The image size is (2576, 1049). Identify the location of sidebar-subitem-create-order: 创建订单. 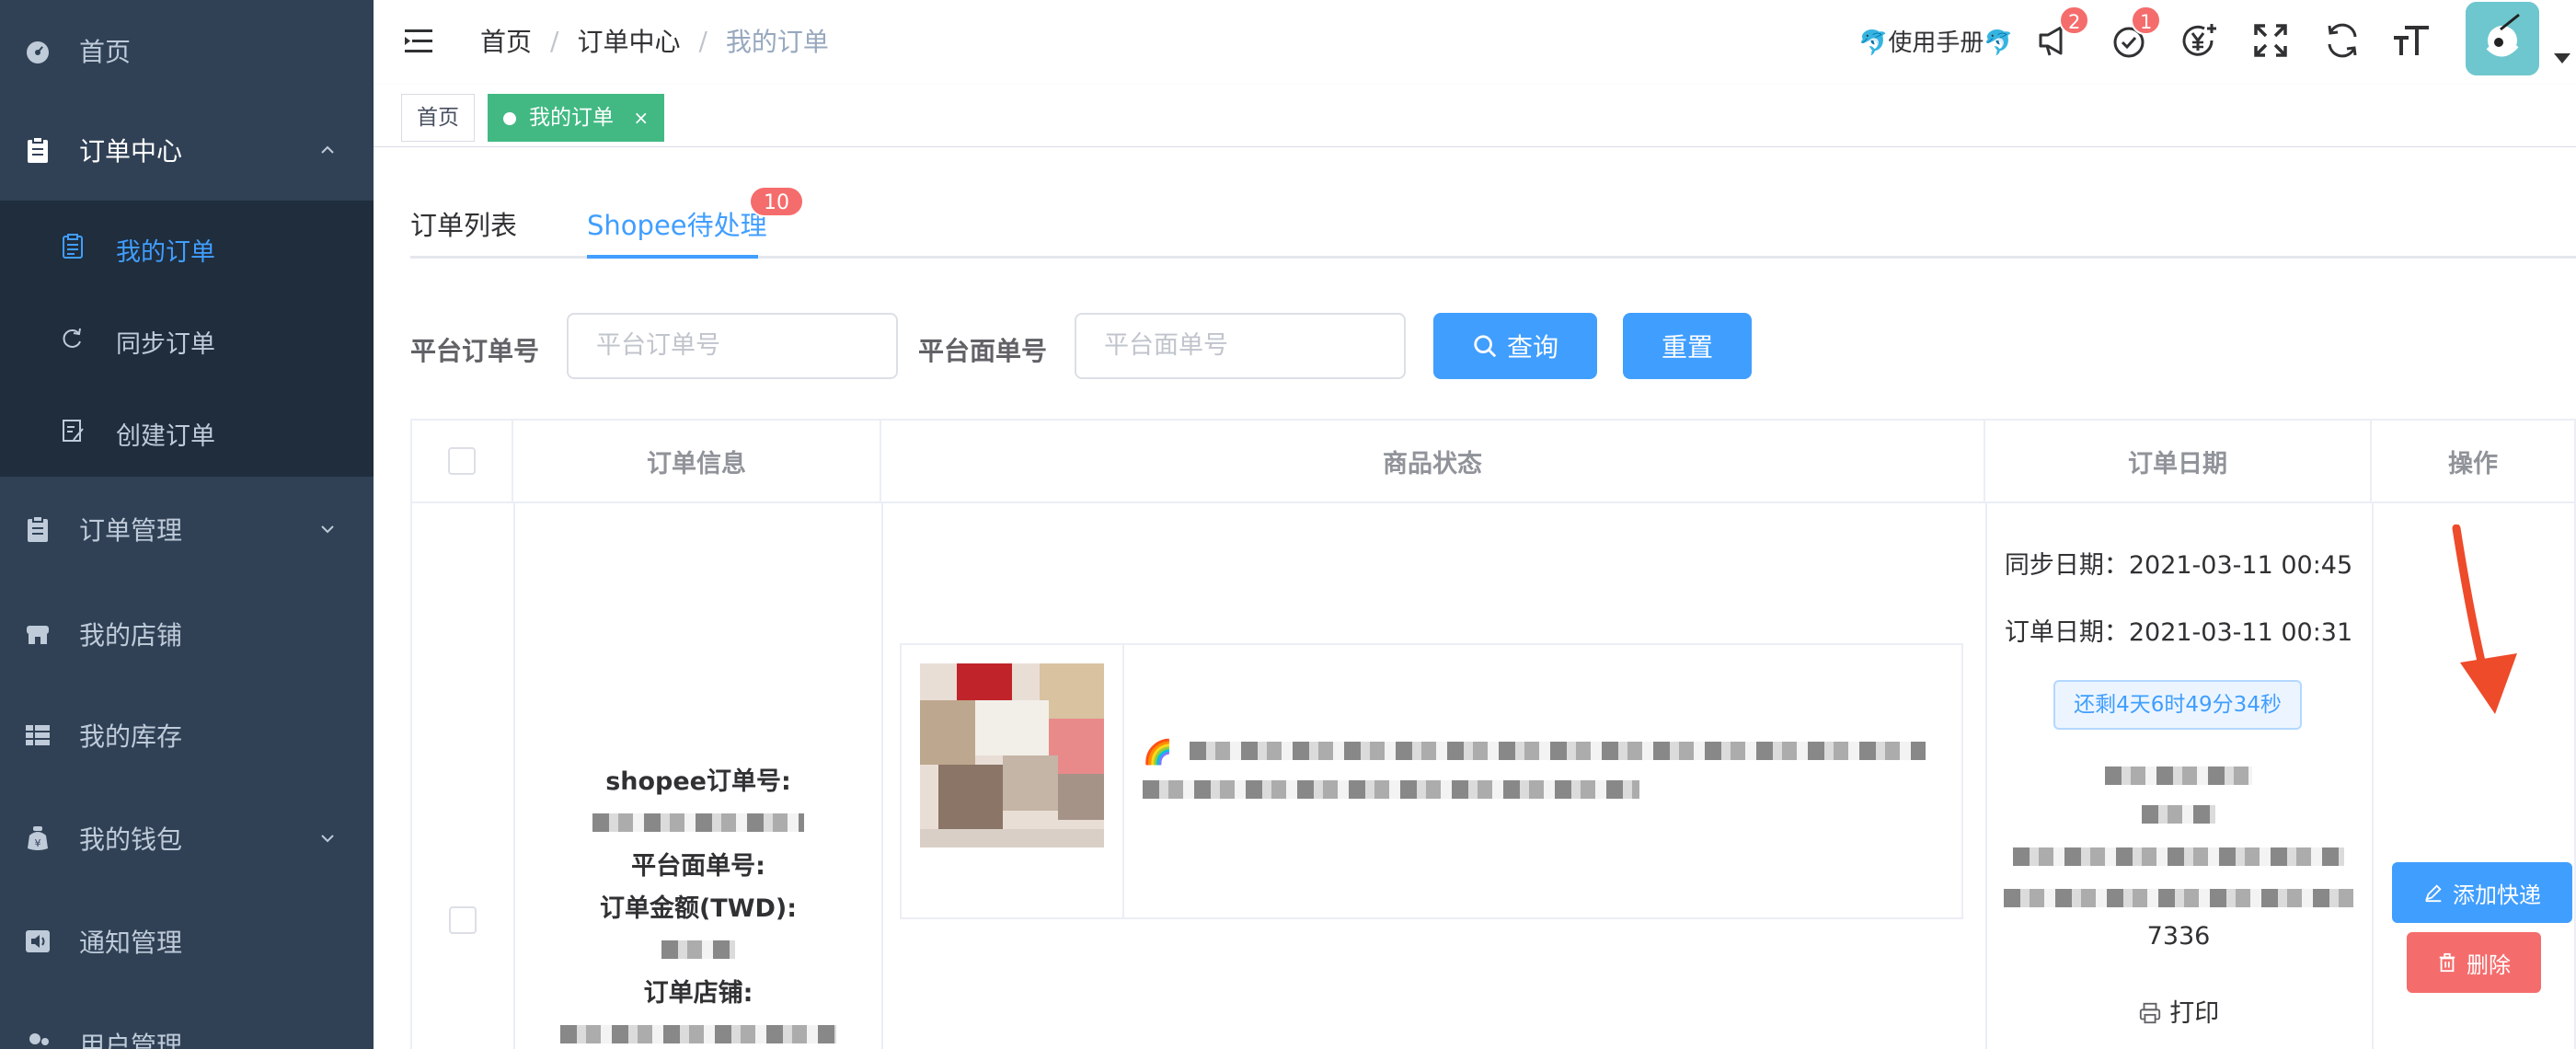
(187, 431).